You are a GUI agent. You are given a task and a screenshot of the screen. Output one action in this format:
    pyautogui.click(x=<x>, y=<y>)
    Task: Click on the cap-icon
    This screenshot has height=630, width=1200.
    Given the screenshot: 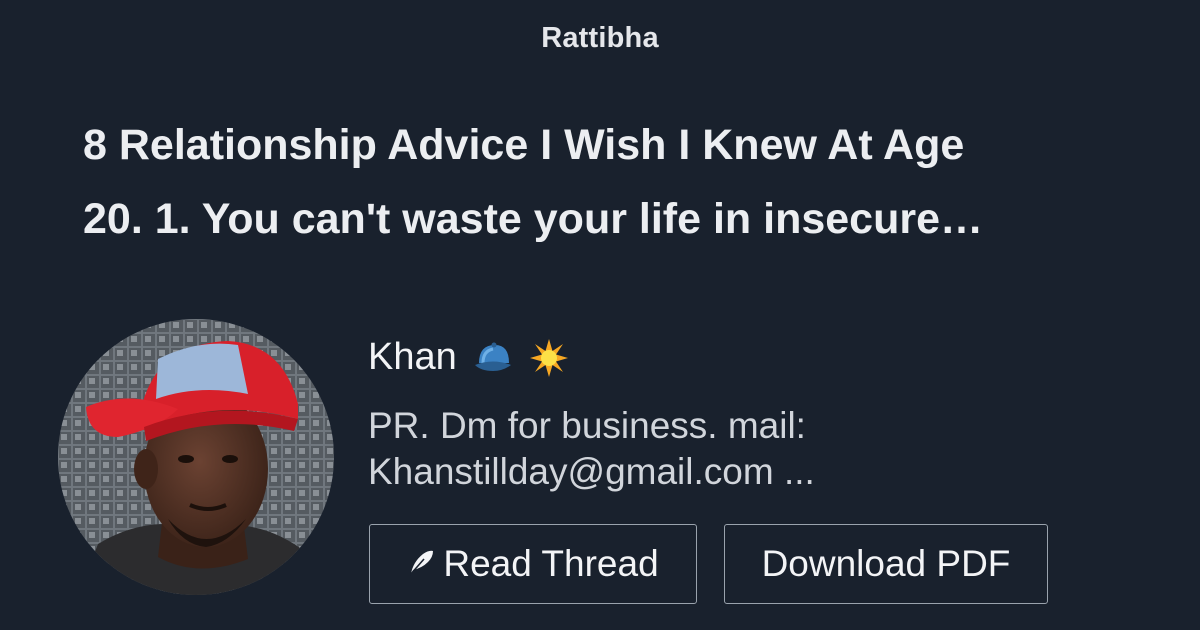 What is the action you would take?
    pyautogui.click(x=493, y=358)
    